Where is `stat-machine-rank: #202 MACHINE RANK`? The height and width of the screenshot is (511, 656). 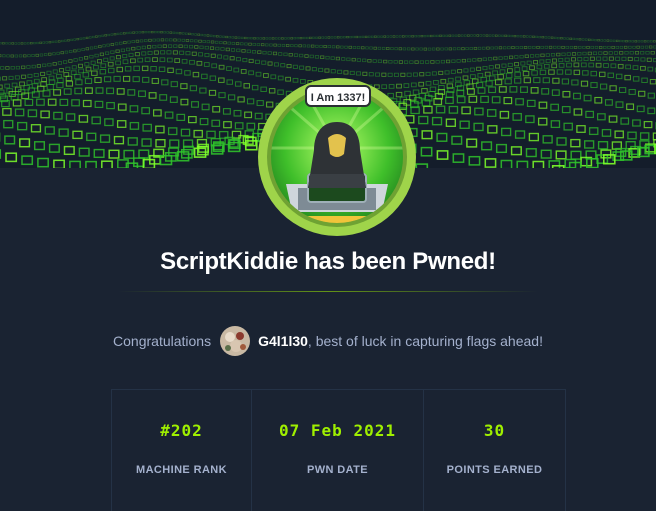 stat-machine-rank: #202 MACHINE RANK is located at coordinates (181, 450).